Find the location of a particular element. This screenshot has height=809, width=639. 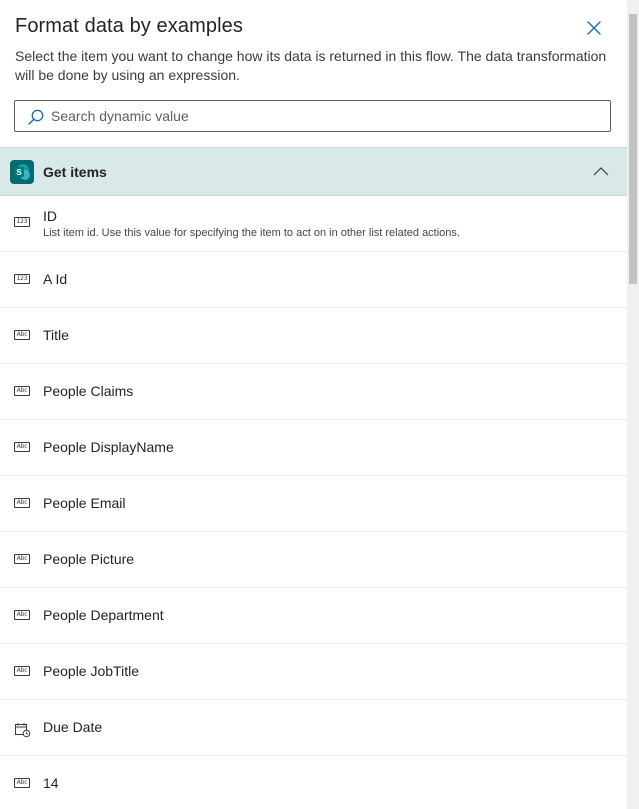

list-item: Abc People Department is located at coordinates (313, 616).